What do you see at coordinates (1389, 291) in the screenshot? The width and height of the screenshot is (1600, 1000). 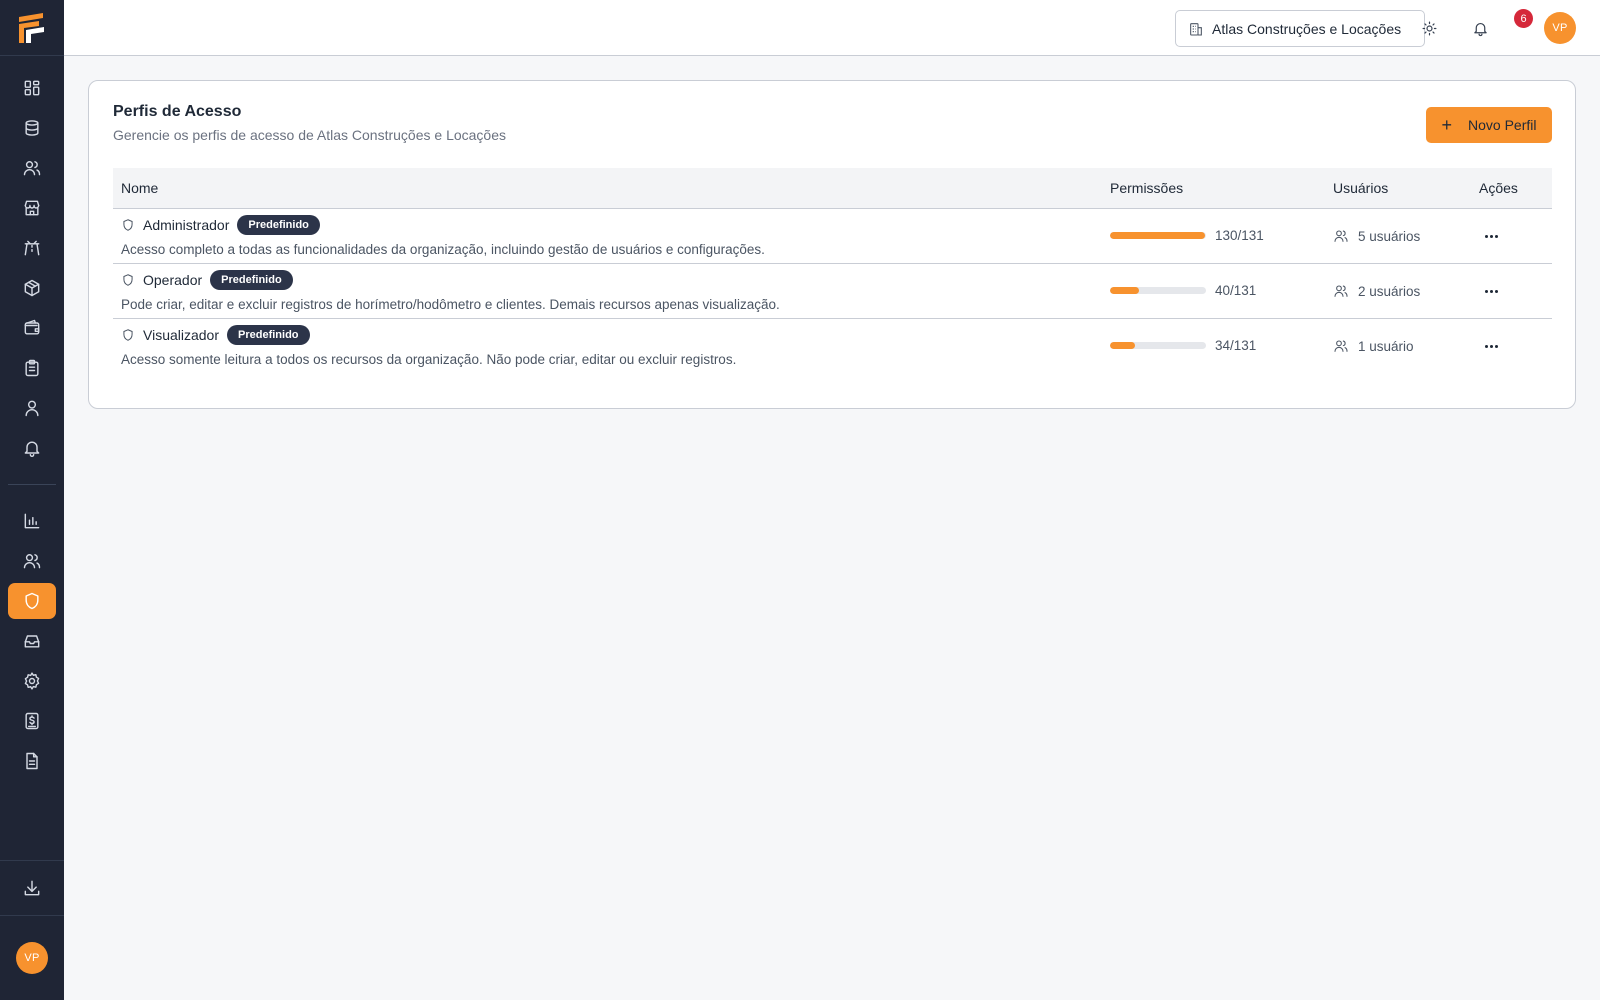 I see `users-count: 2 usuários` at bounding box center [1389, 291].